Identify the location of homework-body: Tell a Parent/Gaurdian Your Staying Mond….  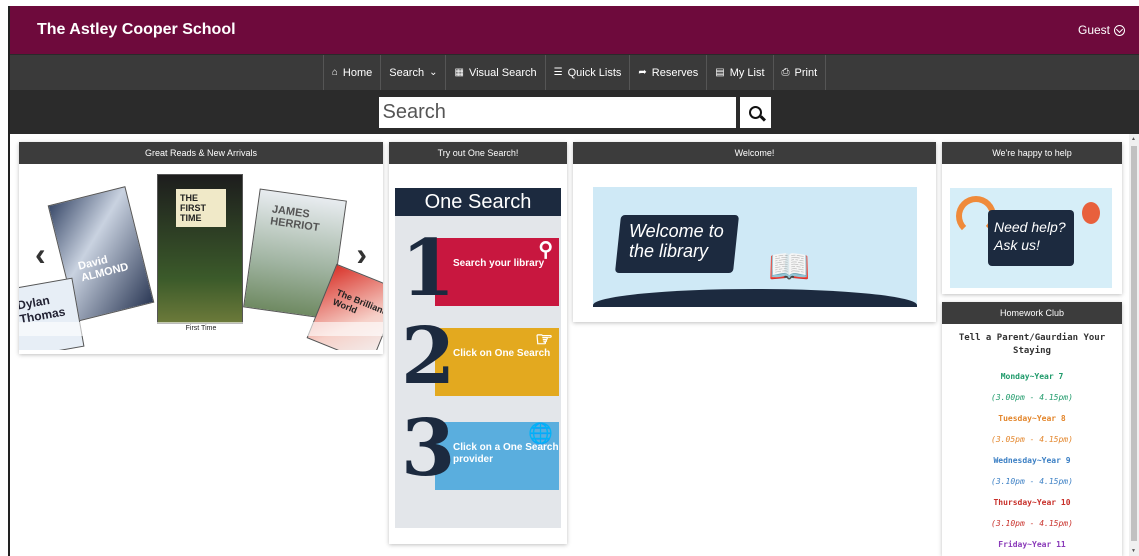
(1032, 440).